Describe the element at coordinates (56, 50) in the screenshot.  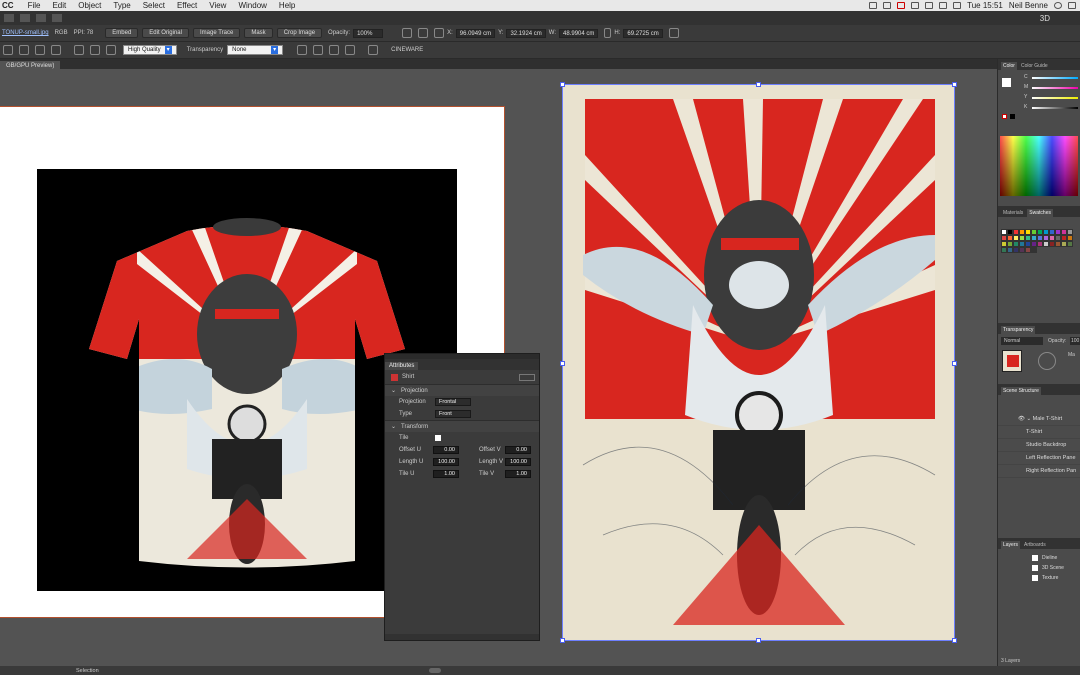
I see `rotate-3d-icon` at that location.